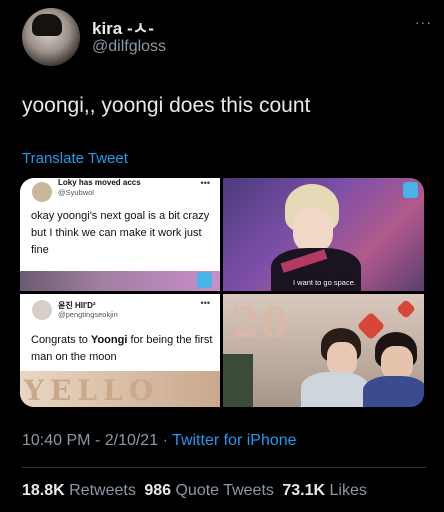 The width and height of the screenshot is (444, 512). Describe the element at coordinates (129, 47) in the screenshot. I see `user-handle: @dilfgloss` at that location.